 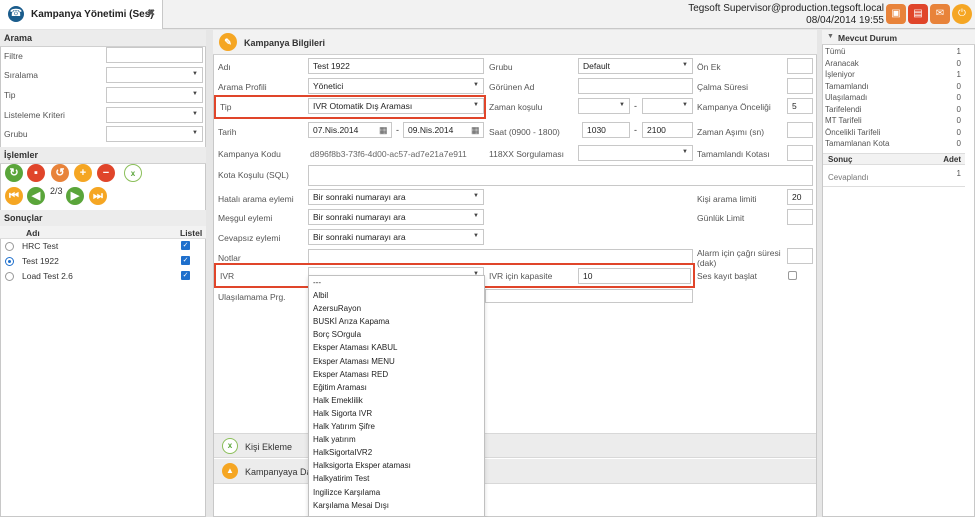 I want to click on ses-kayit-checkbox, so click(x=792, y=275).